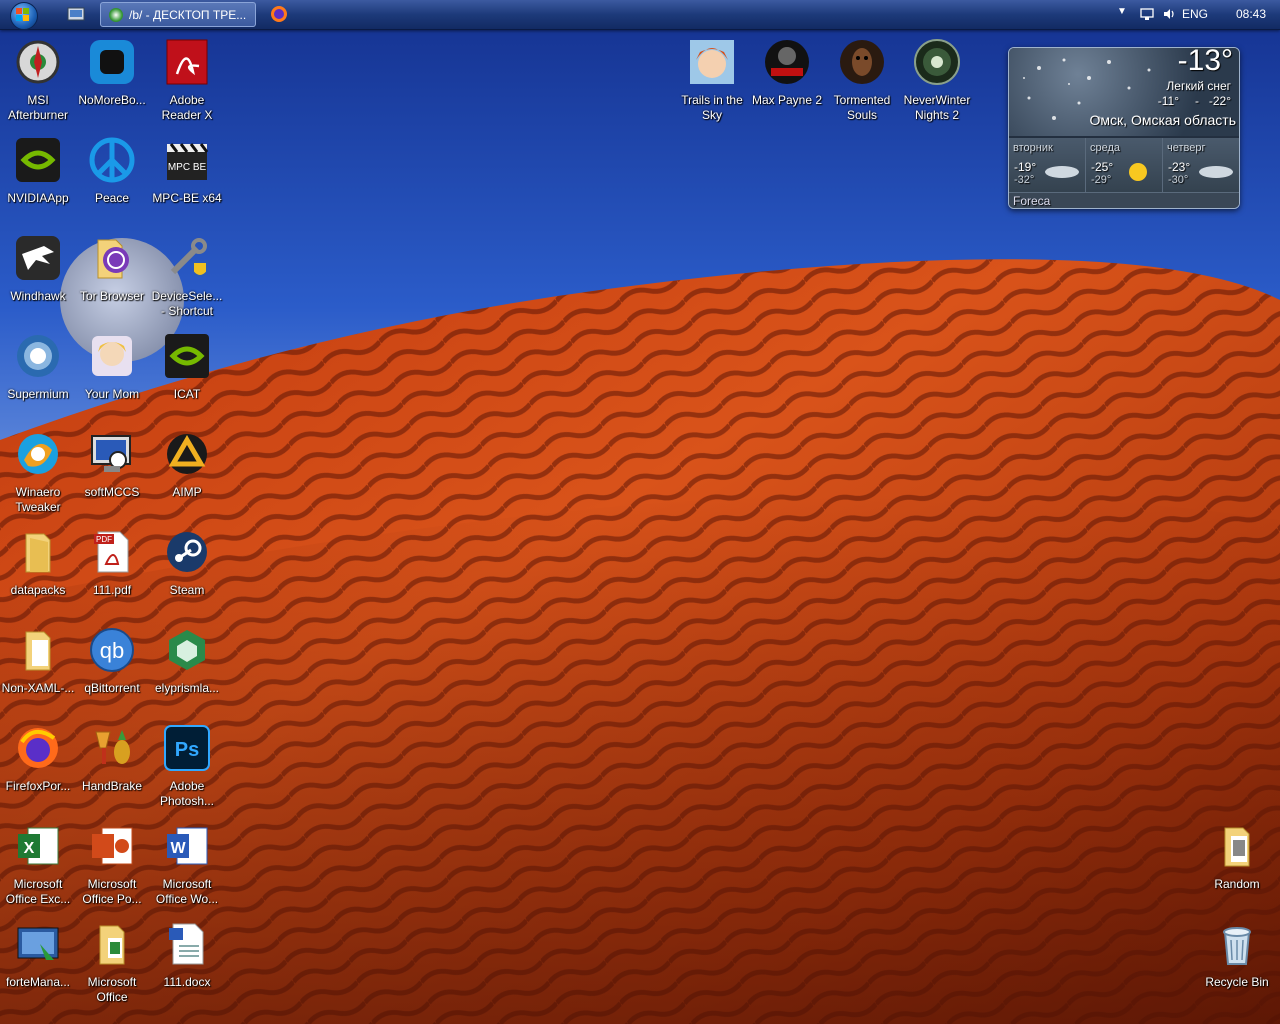  I want to click on desktop-icon-steam: Steam, so click(187, 563).